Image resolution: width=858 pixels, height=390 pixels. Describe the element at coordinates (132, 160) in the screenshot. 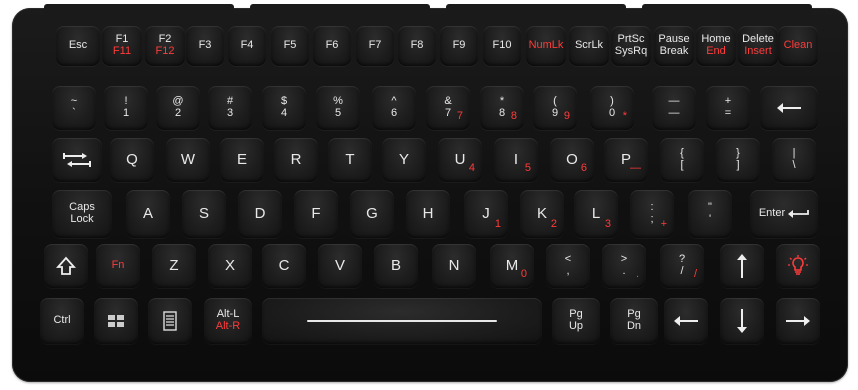

I see `key-q: Q` at that location.